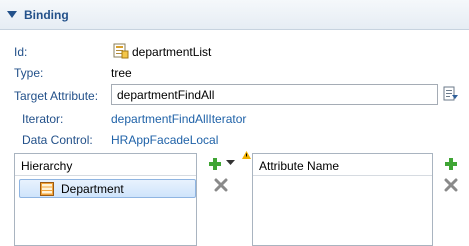  I want to click on hierarchy-tree: Hierarchy Department, so click(105, 199).